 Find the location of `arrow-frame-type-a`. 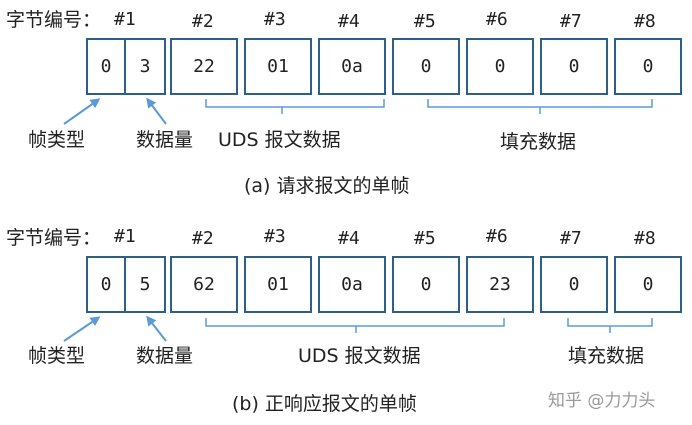

arrow-frame-type-a is located at coordinates (82, 111).